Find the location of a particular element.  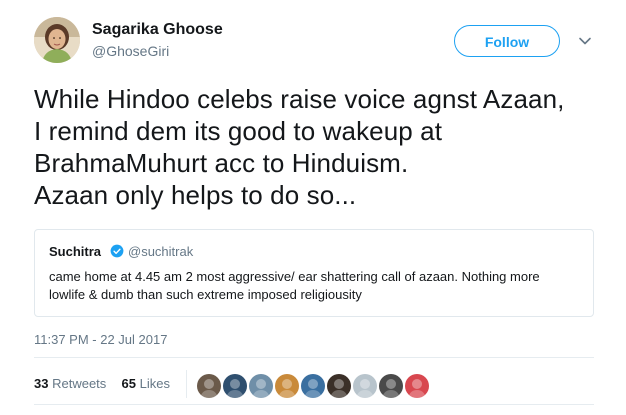

likes-label: Likes is located at coordinates (154, 383).